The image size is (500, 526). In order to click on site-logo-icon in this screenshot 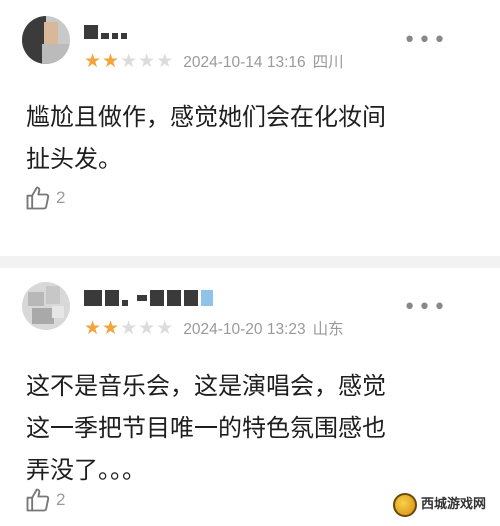, I will do `click(404, 505)`.